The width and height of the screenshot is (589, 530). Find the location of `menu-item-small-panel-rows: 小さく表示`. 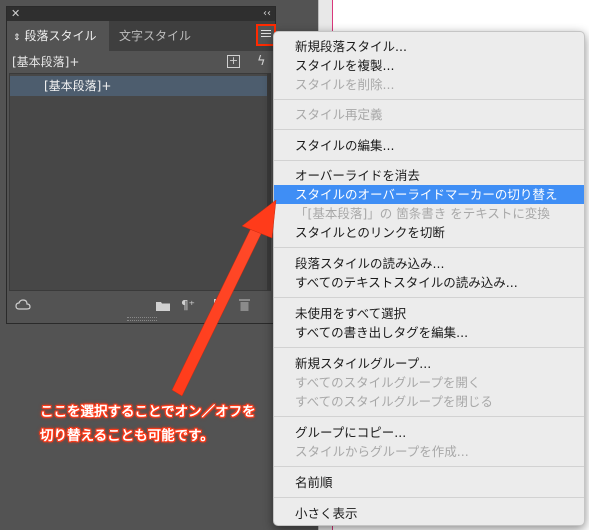

menu-item-small-panel-rows: 小さく表示 is located at coordinates (429, 513).